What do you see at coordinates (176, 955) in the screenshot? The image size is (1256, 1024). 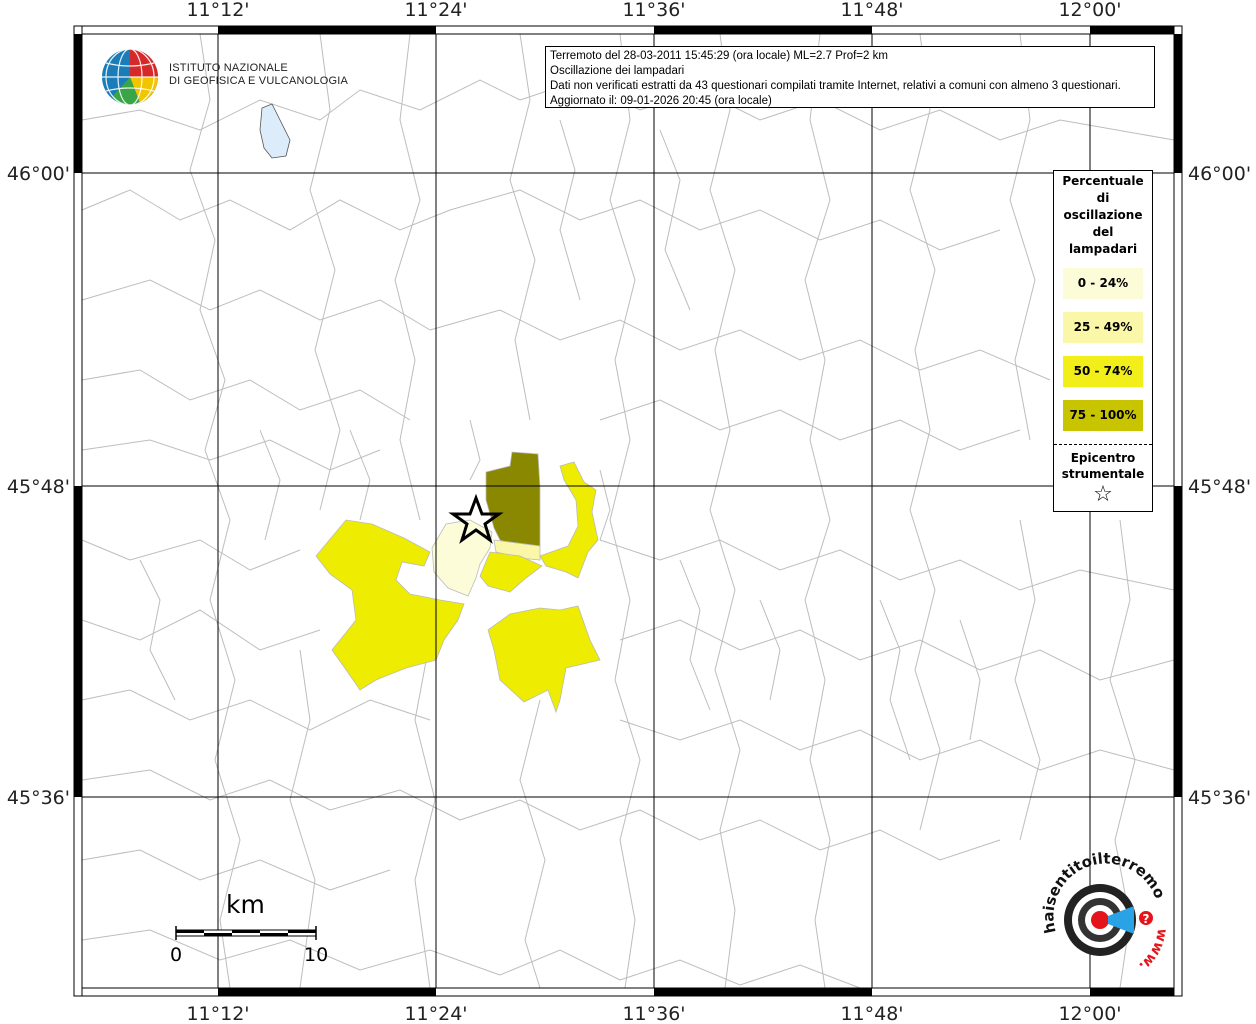 I see `scale-start: 0` at bounding box center [176, 955].